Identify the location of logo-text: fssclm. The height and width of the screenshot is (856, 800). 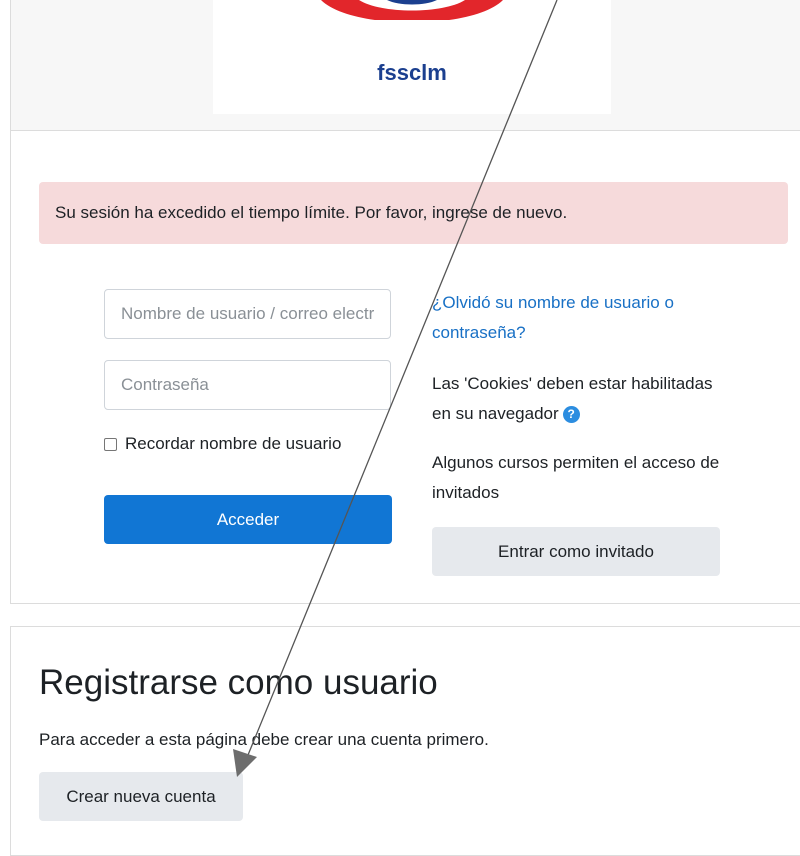
(412, 72).